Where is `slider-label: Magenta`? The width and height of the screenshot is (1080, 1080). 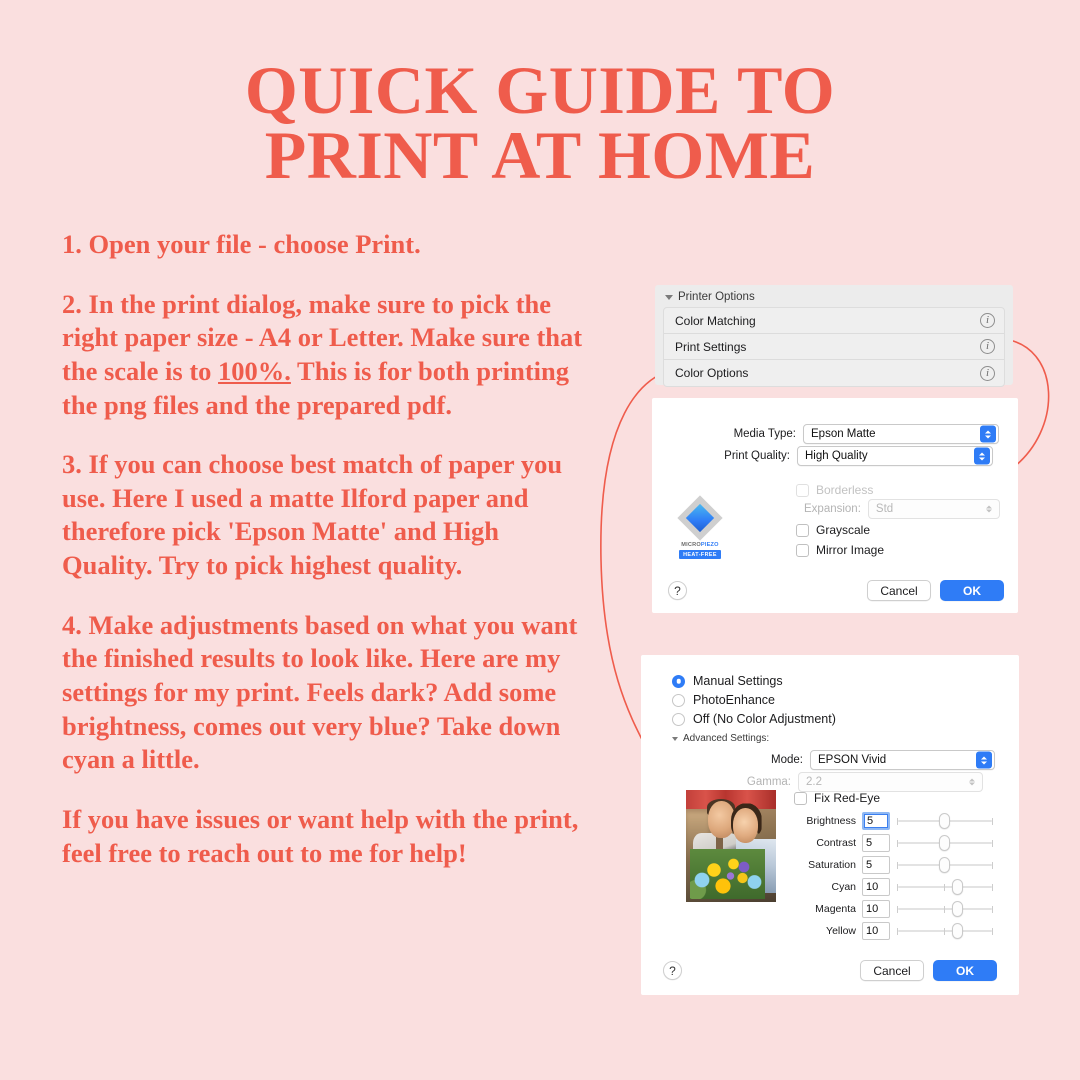
slider-label: Magenta is located at coordinates (835, 909).